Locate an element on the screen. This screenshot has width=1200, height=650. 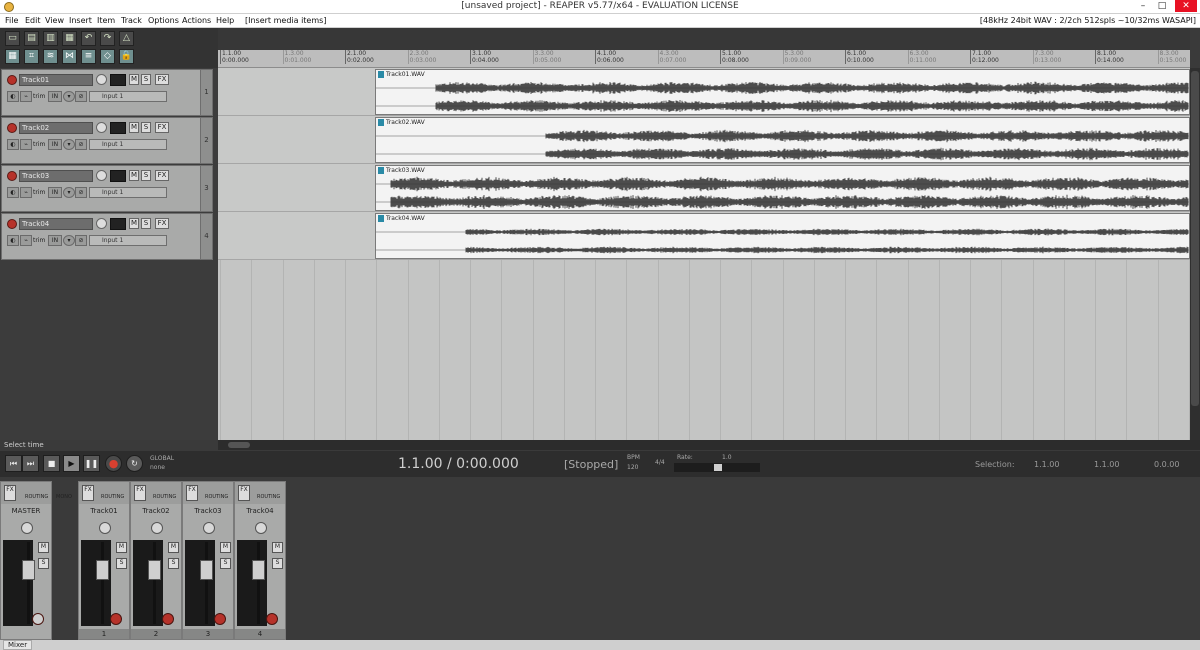
bpm-value: 120 is located at coordinates (632, 467).